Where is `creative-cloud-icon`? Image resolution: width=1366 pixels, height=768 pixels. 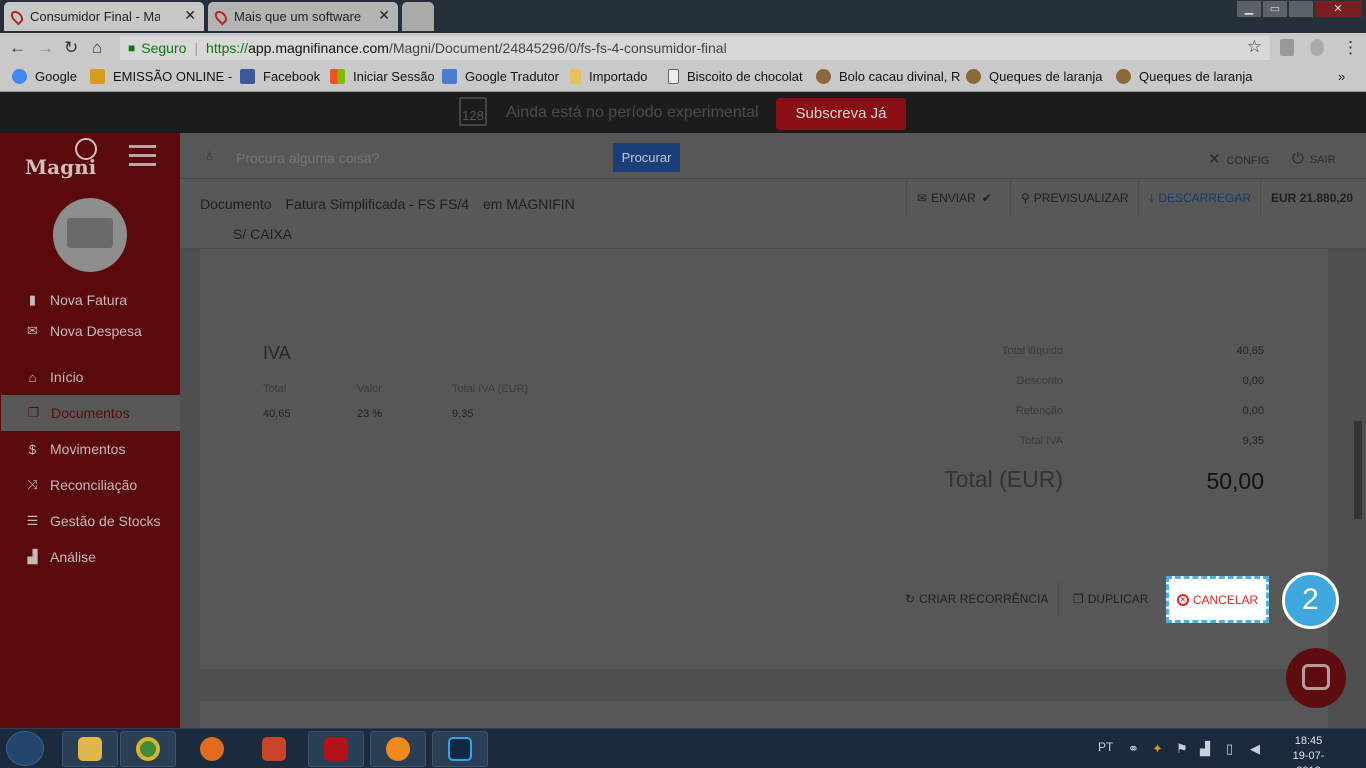
creative-cloud-icon is located at coordinates (336, 749).